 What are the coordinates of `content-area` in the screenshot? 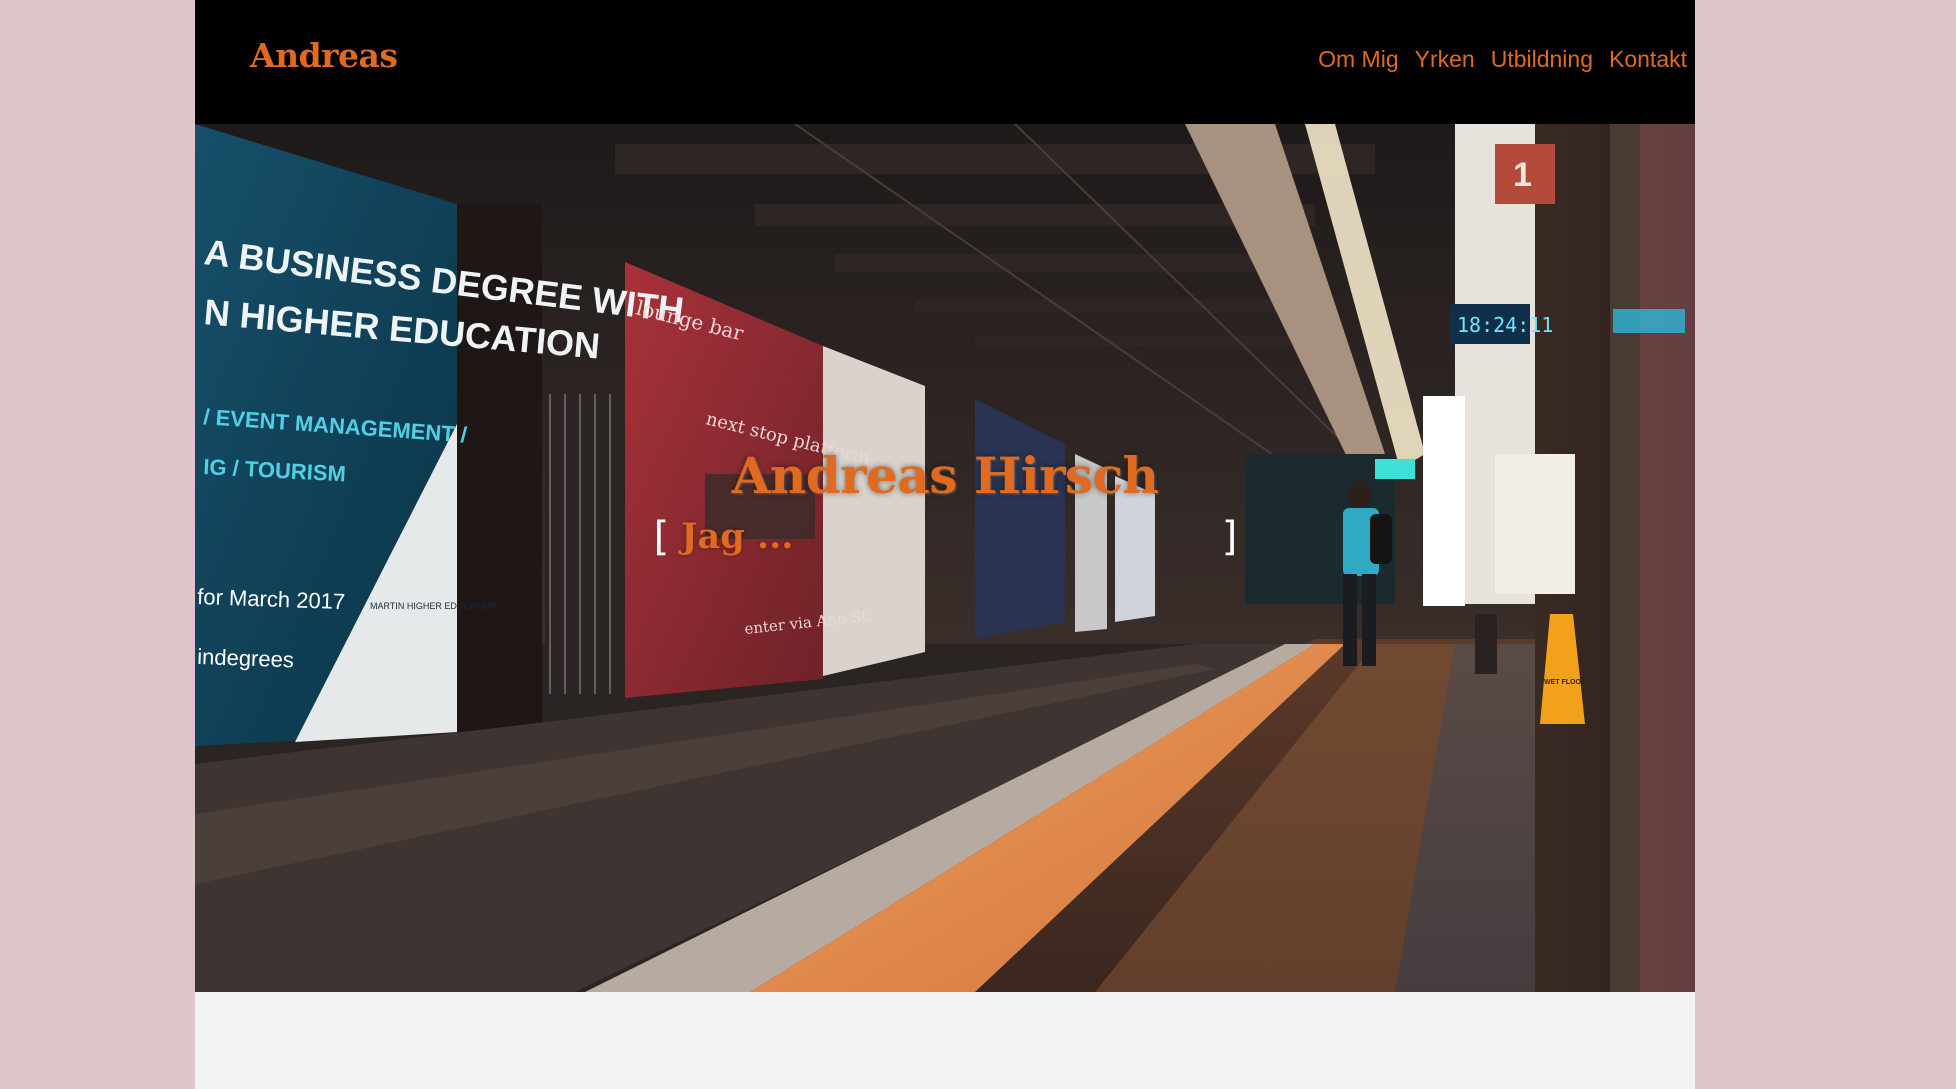 It's located at (945, 1040).